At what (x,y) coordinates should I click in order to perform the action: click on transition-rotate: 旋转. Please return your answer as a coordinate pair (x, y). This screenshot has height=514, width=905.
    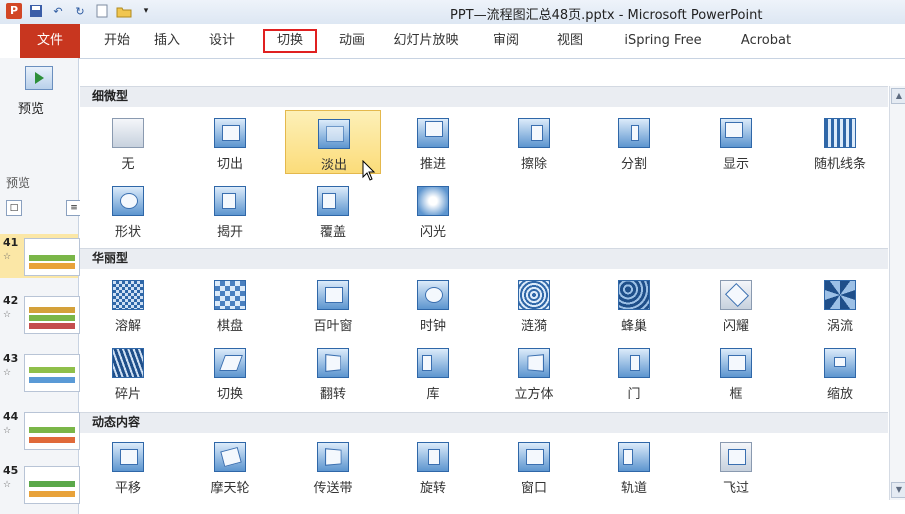
    Looking at the image, I should click on (433, 466).